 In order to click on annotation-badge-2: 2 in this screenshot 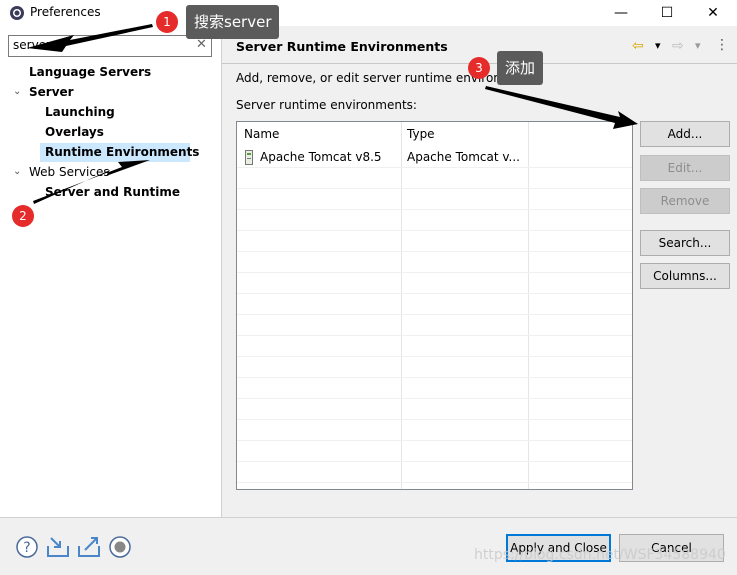, I will do `click(23, 216)`.